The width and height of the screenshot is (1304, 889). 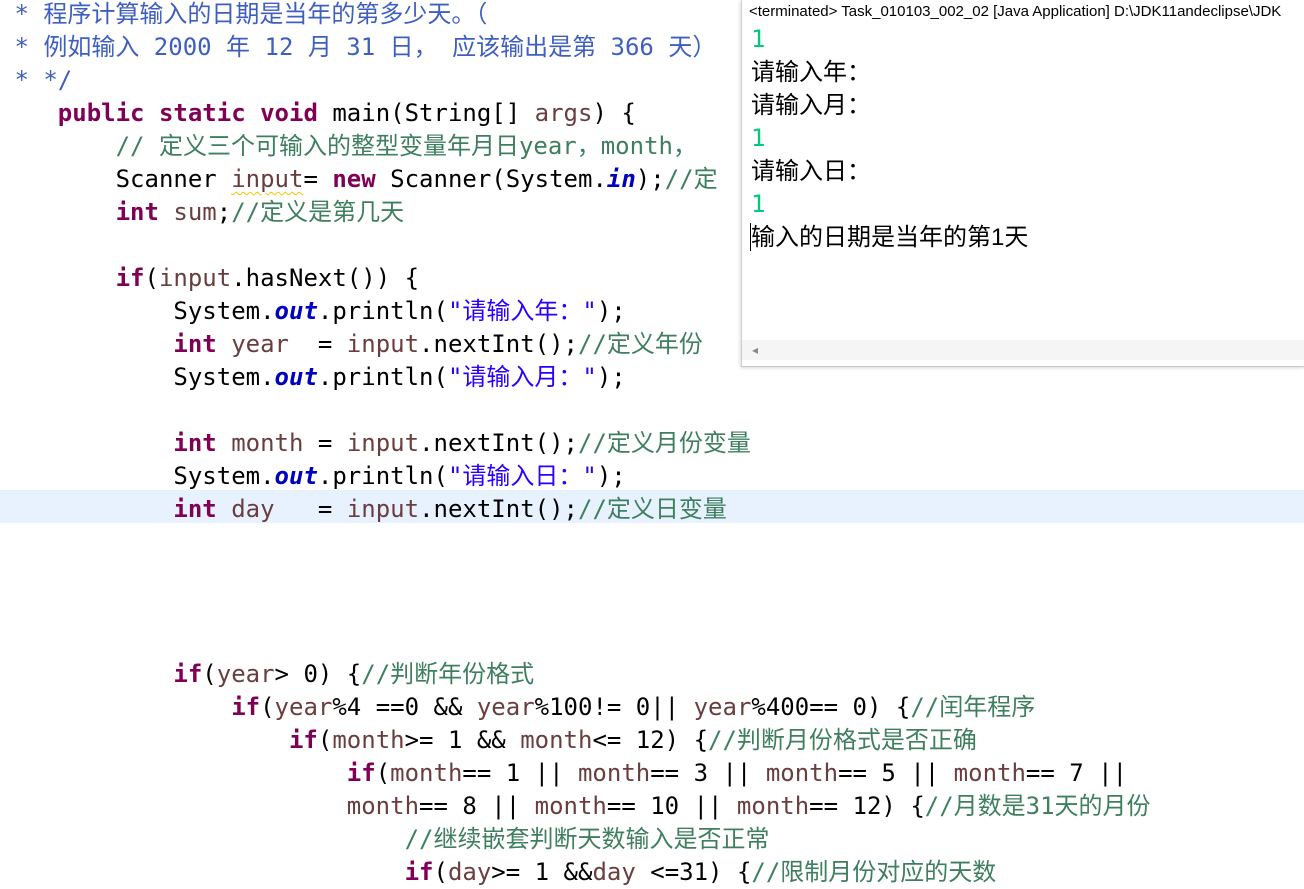 What do you see at coordinates (375, 443) in the screenshot?
I see `code-line: int month = input.nextInt();//定义月份变量` at bounding box center [375, 443].